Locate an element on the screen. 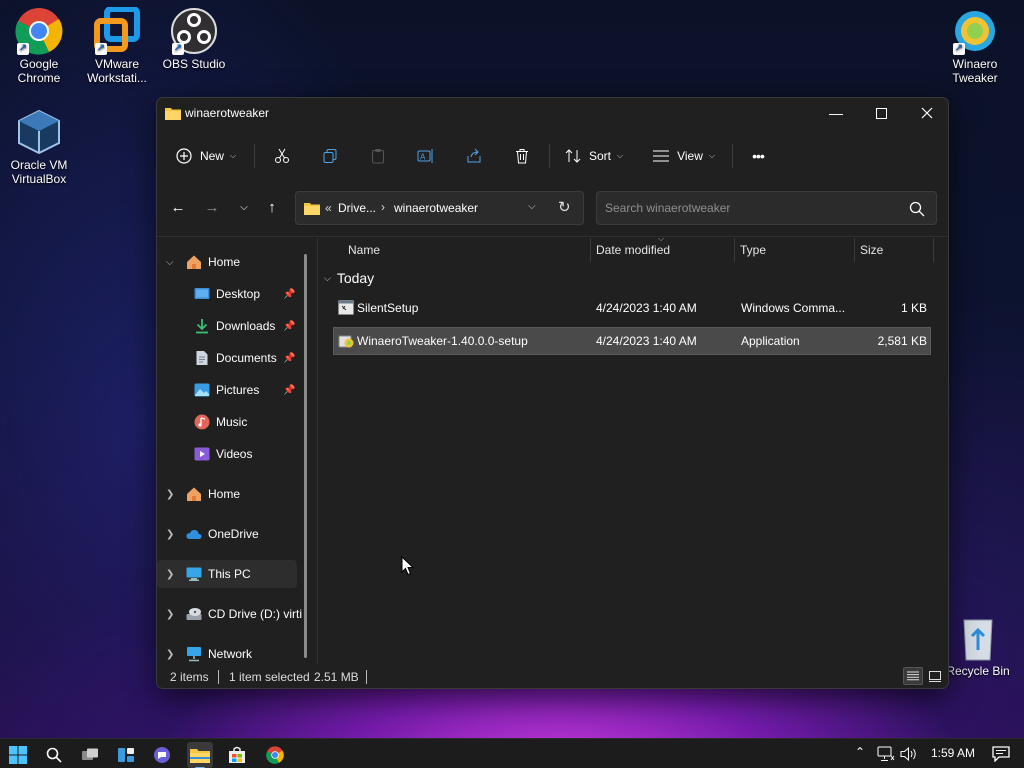 Image resolution: width=1024 pixels, height=768 pixels. column-header-type: Type is located at coordinates (753, 250).